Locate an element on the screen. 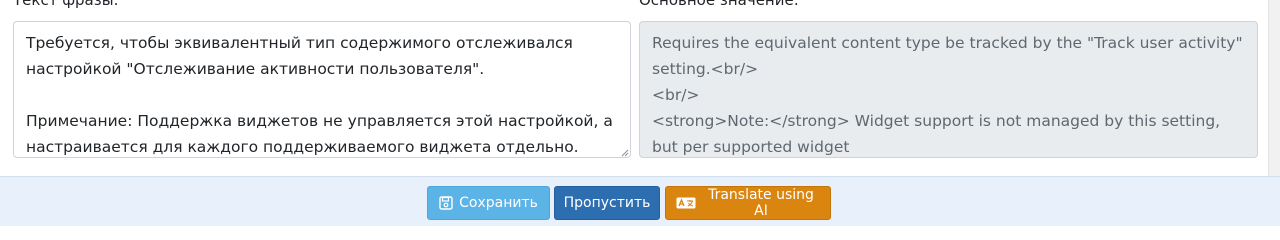 Image resolution: width=1280 pixels, height=240 pixels. floppy-disk-icon is located at coordinates (446, 203).